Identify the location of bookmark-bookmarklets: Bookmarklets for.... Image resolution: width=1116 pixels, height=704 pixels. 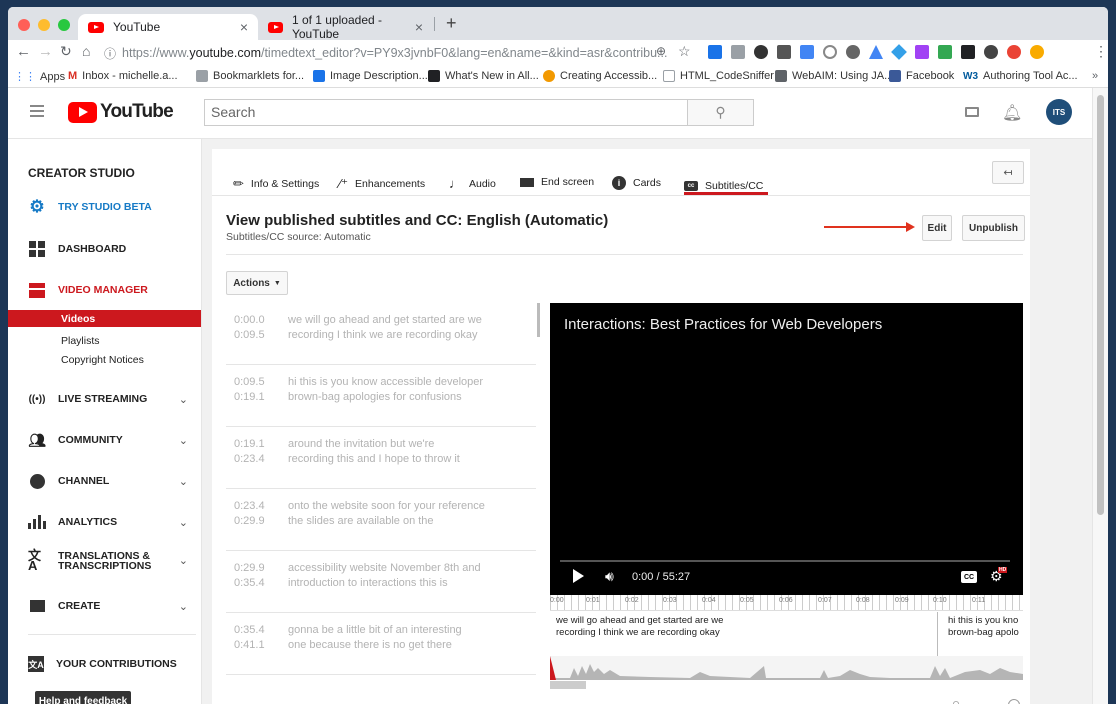
(250, 76).